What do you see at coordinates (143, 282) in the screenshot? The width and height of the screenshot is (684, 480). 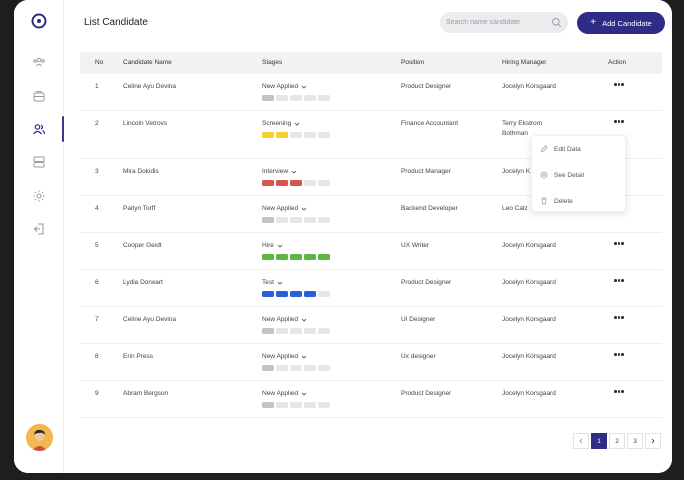 I see `cell-candidate-name: Lydia Dorwart` at bounding box center [143, 282].